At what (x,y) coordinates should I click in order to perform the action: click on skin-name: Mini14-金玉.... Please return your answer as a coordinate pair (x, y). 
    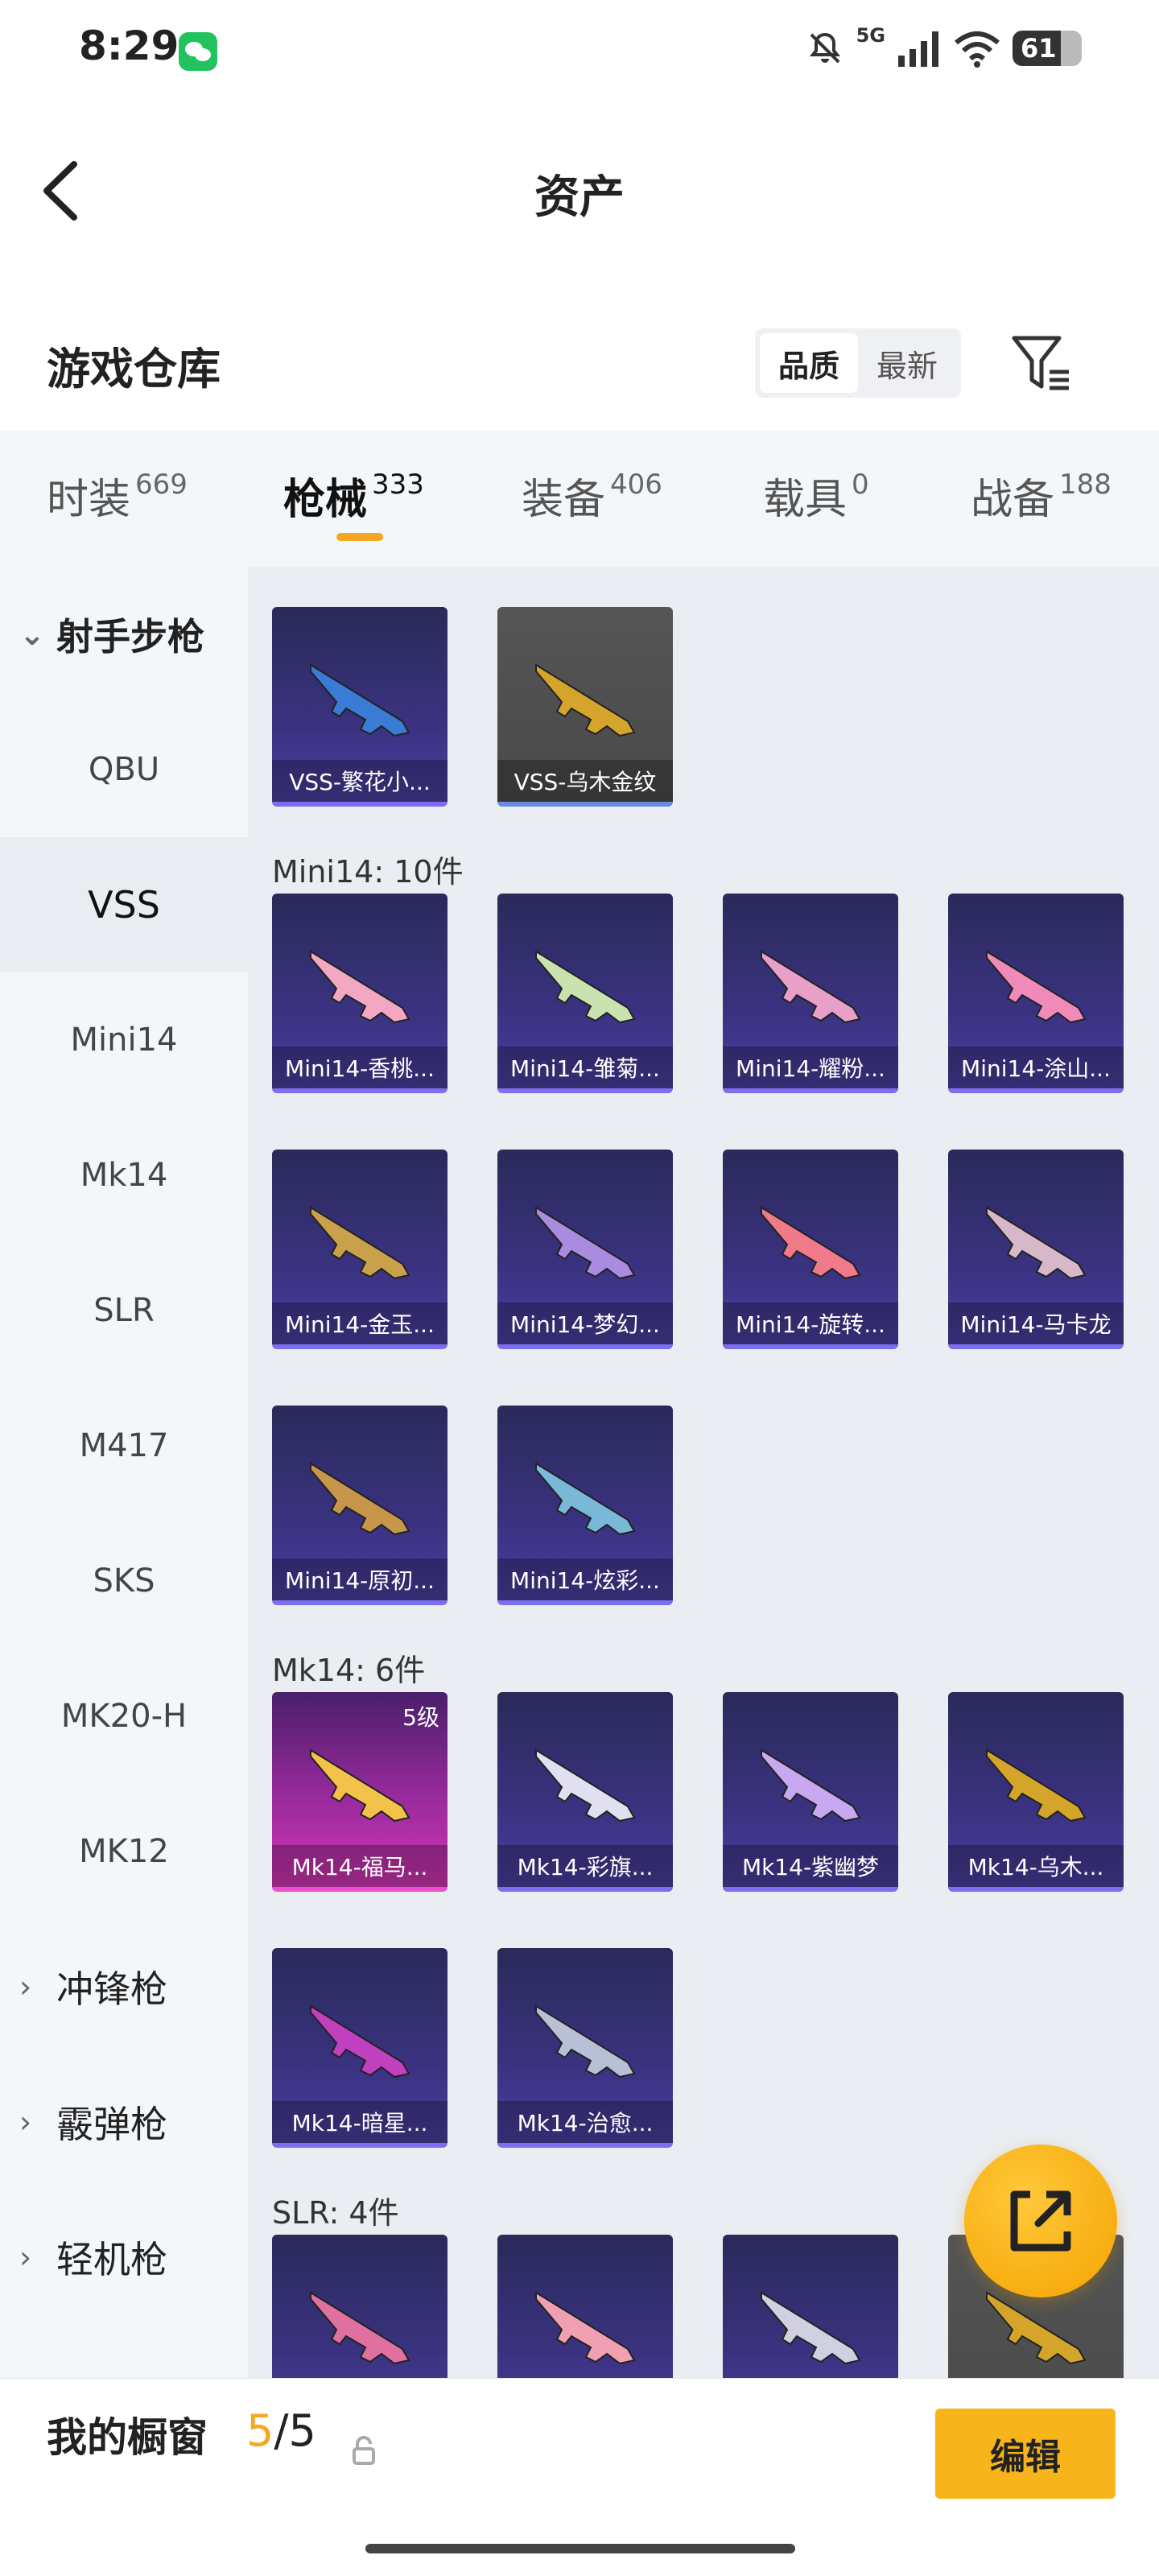
    Looking at the image, I should click on (360, 1323).